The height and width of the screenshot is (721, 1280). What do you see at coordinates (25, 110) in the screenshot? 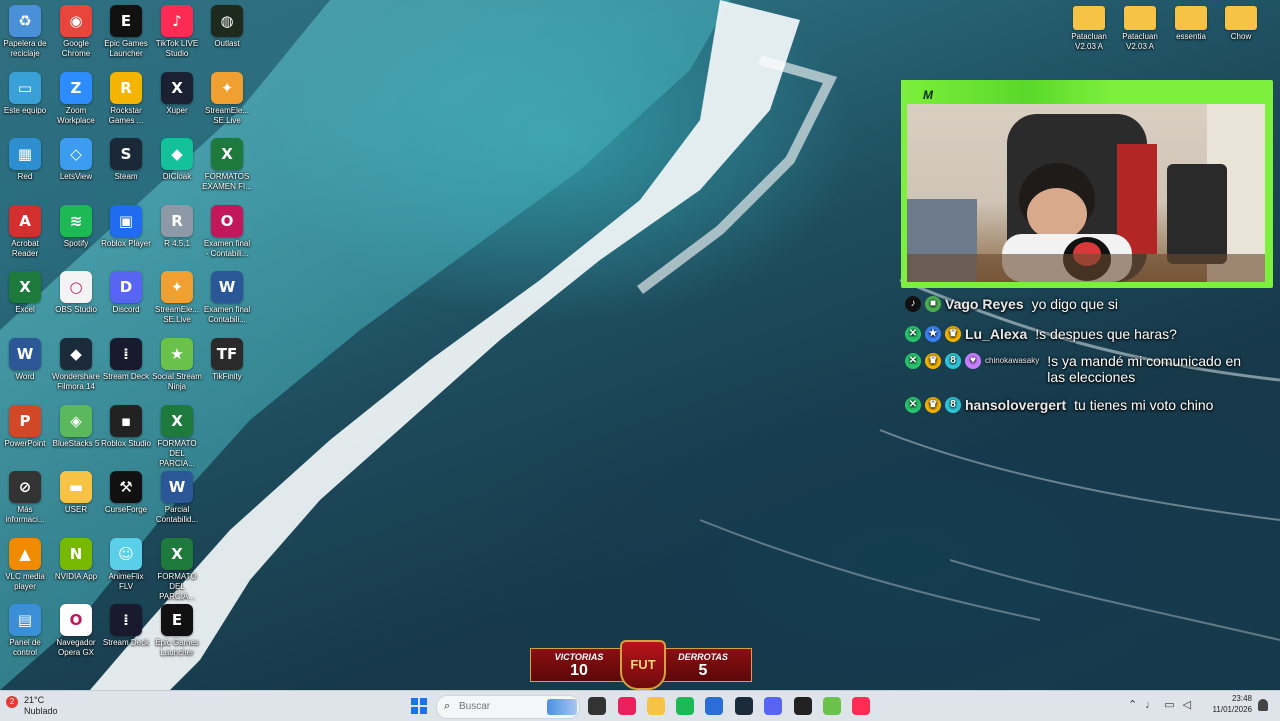
I see `desktop-shortcut-label: Este equipo` at bounding box center [25, 110].